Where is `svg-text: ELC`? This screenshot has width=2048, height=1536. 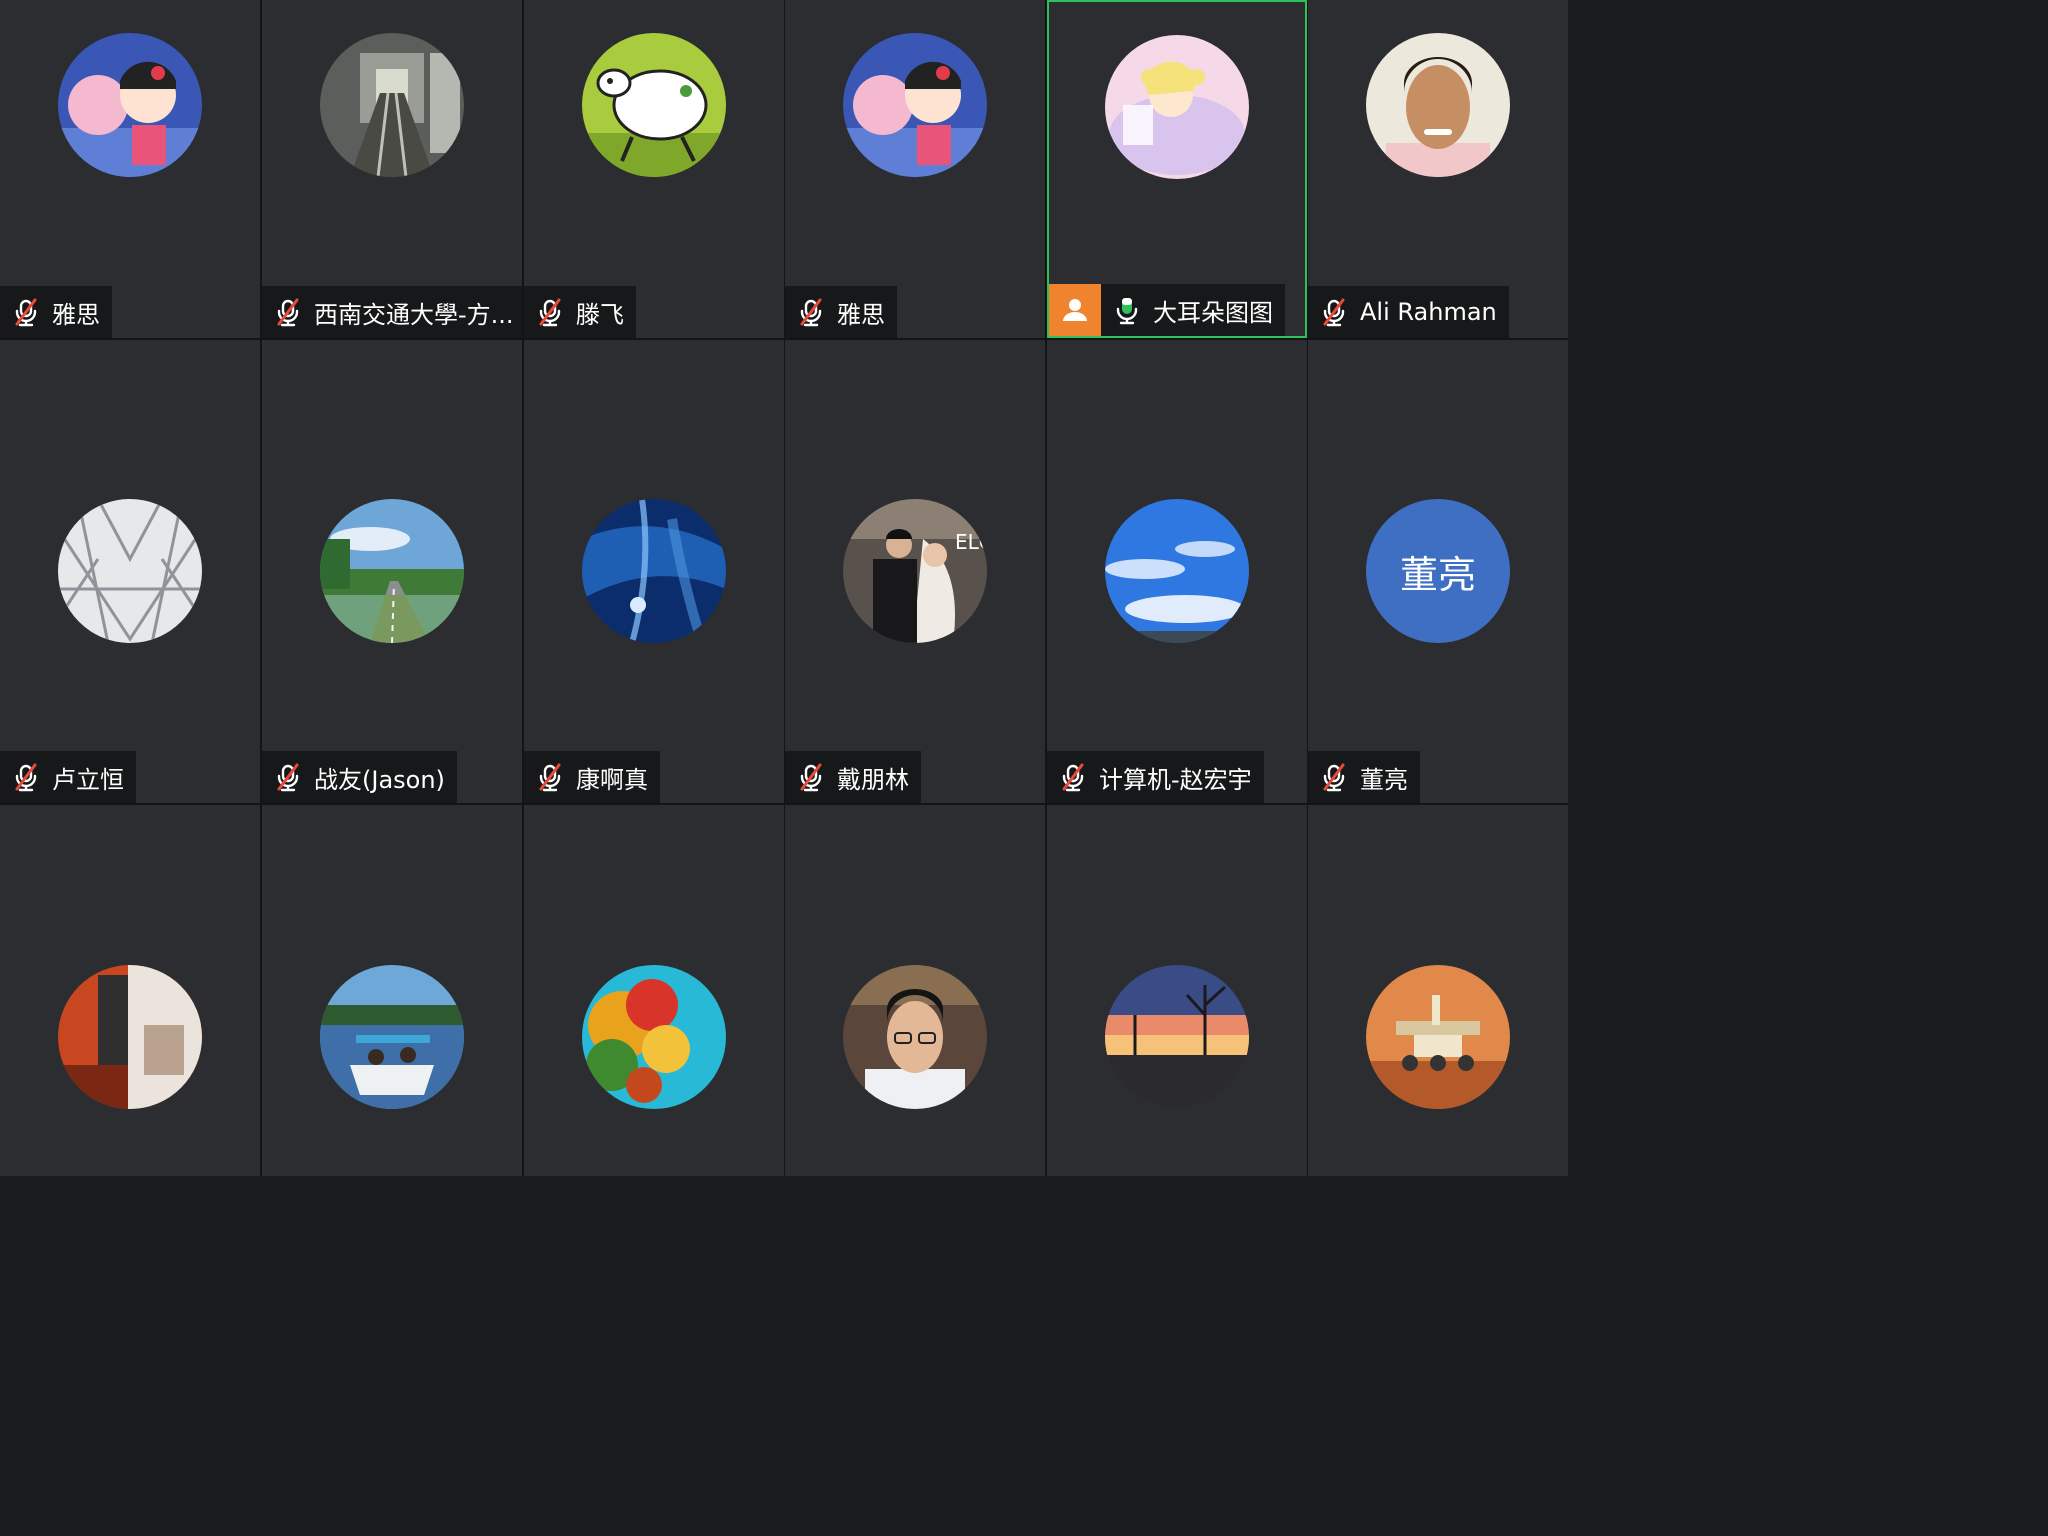 svg-text: ELC is located at coordinates (971, 542).